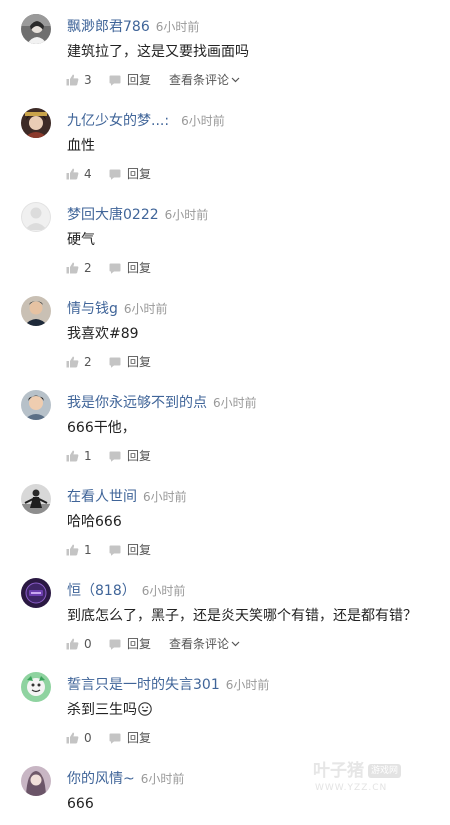  I want to click on comment-actions: 1 回复, so click(117, 456).